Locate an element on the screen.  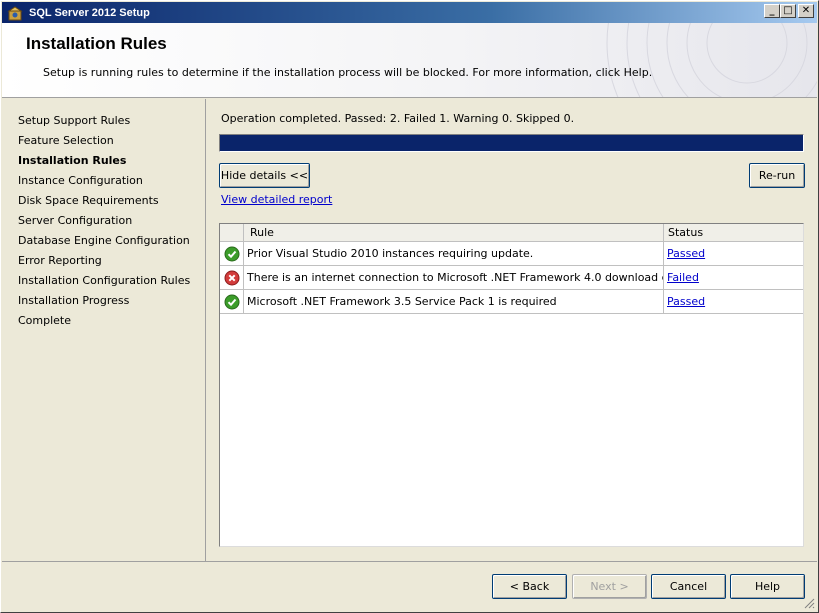
cancel-button: Cancel is located at coordinates (688, 586).